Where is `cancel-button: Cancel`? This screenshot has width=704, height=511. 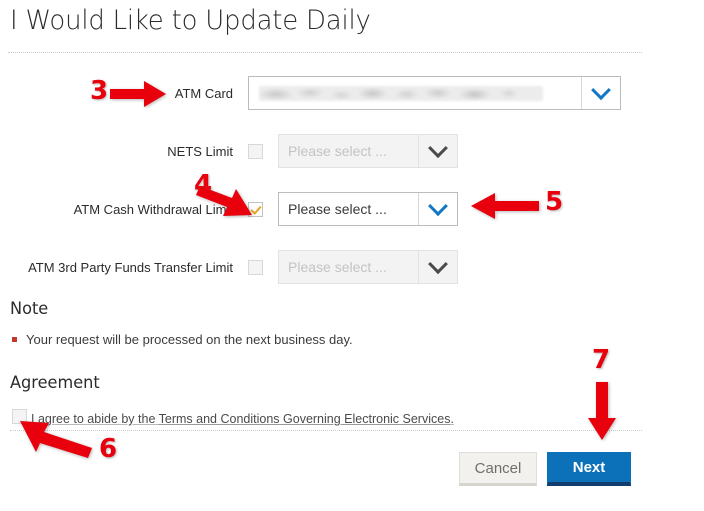
cancel-button: Cancel is located at coordinates (498, 469).